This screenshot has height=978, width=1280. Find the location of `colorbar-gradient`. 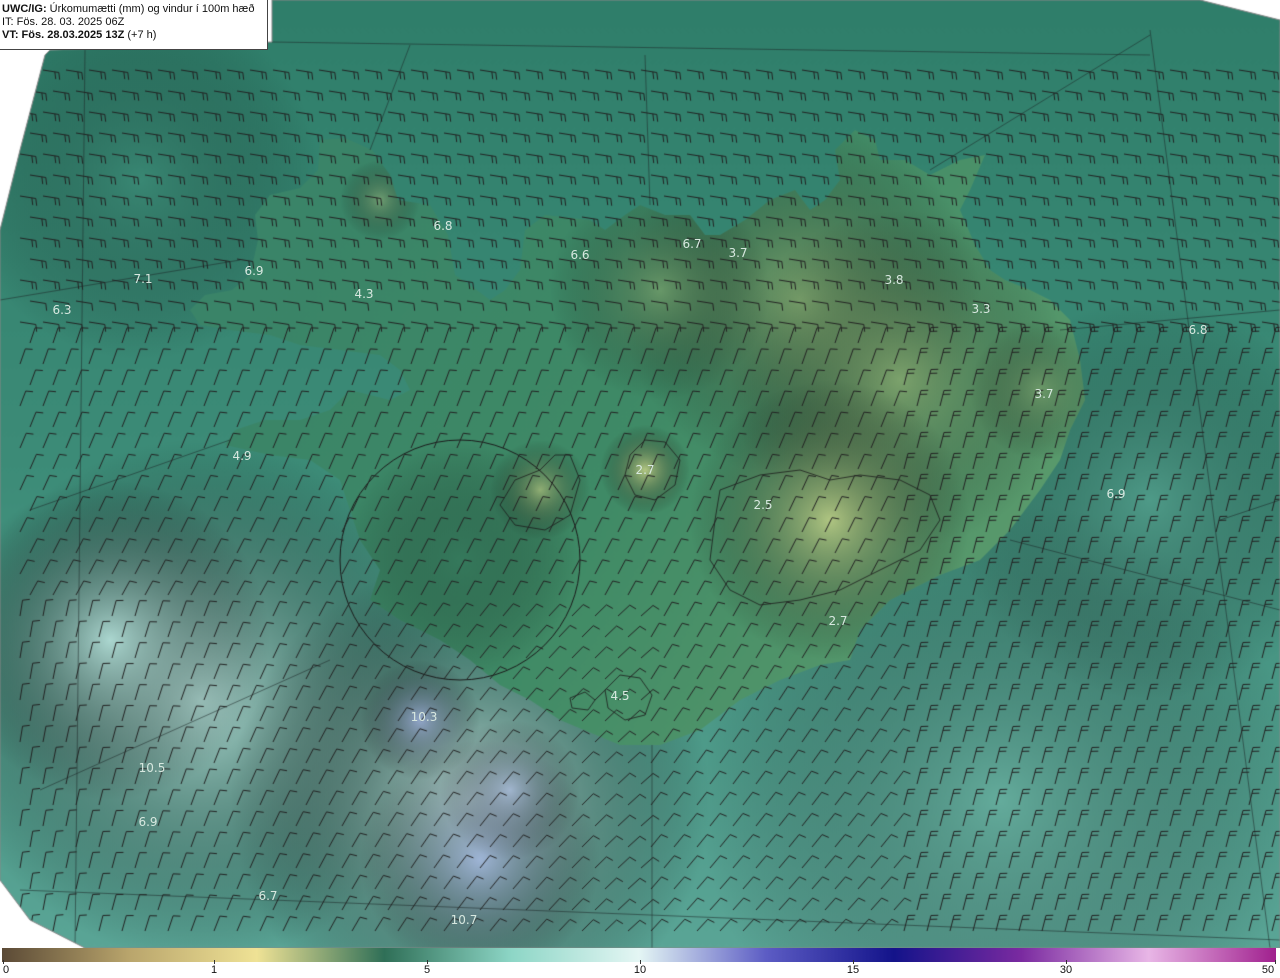

colorbar-gradient is located at coordinates (639, 955).